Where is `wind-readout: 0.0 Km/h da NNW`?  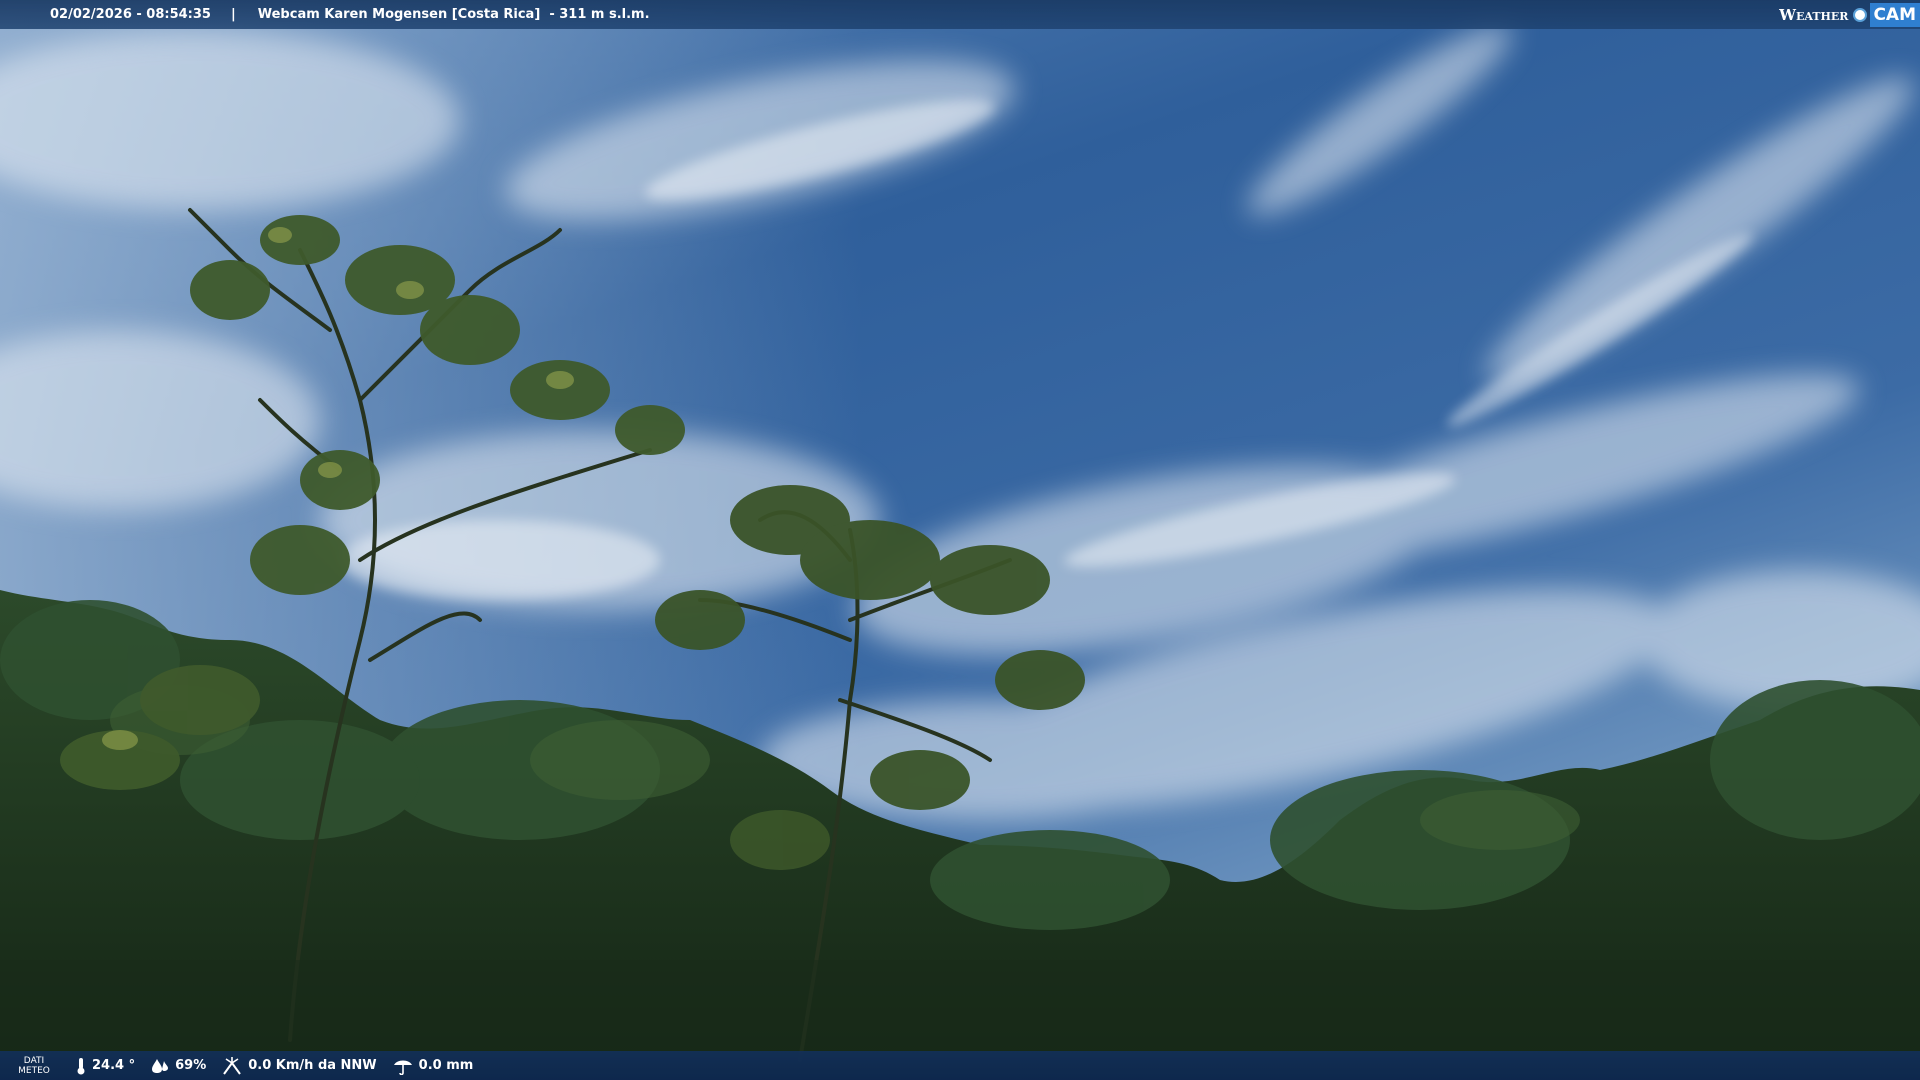
wind-readout: 0.0 Km/h da NNW is located at coordinates (299, 1065).